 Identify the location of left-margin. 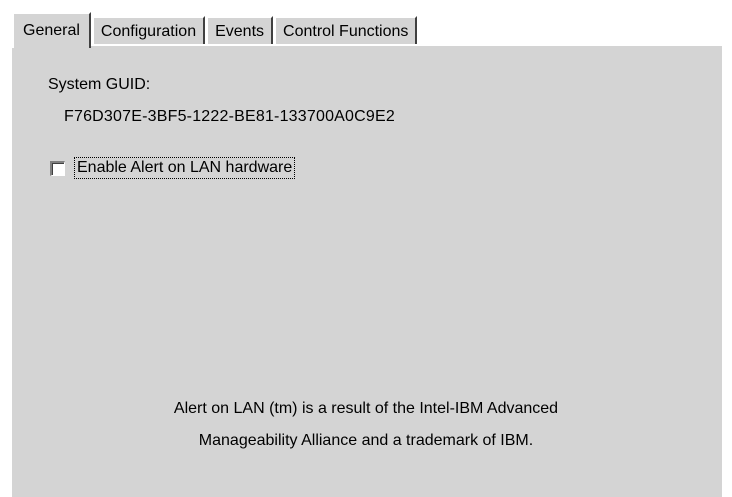
(5, 248).